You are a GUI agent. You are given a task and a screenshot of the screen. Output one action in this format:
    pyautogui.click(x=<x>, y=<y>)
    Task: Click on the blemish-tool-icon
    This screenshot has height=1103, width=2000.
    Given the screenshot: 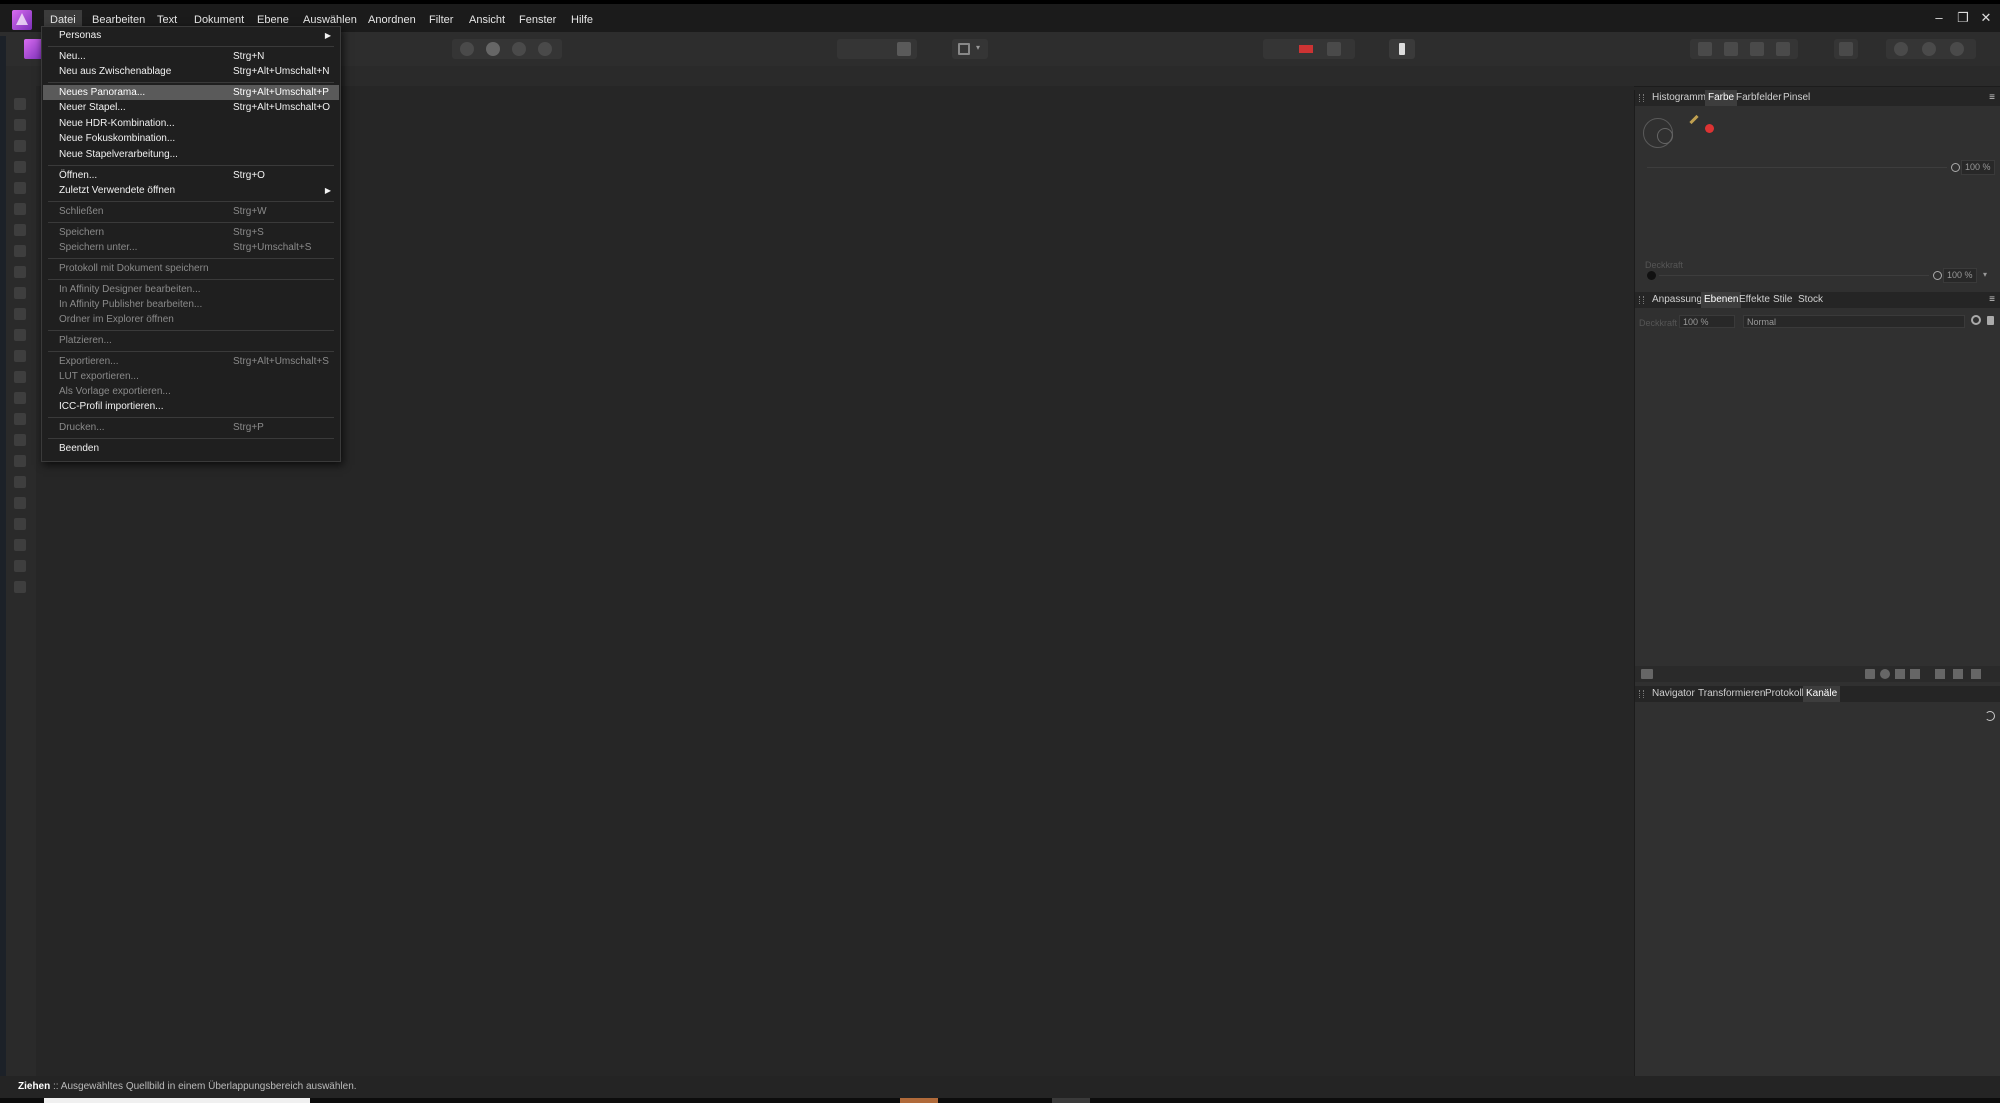 What is the action you would take?
    pyautogui.click(x=20, y=440)
    